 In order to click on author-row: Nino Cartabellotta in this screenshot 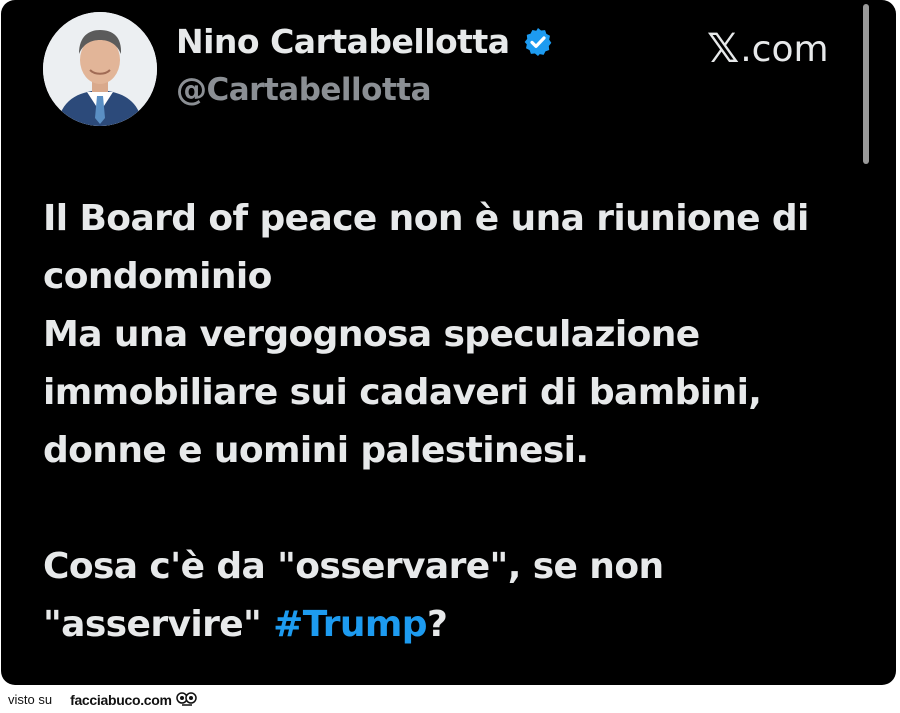, I will do `click(365, 41)`.